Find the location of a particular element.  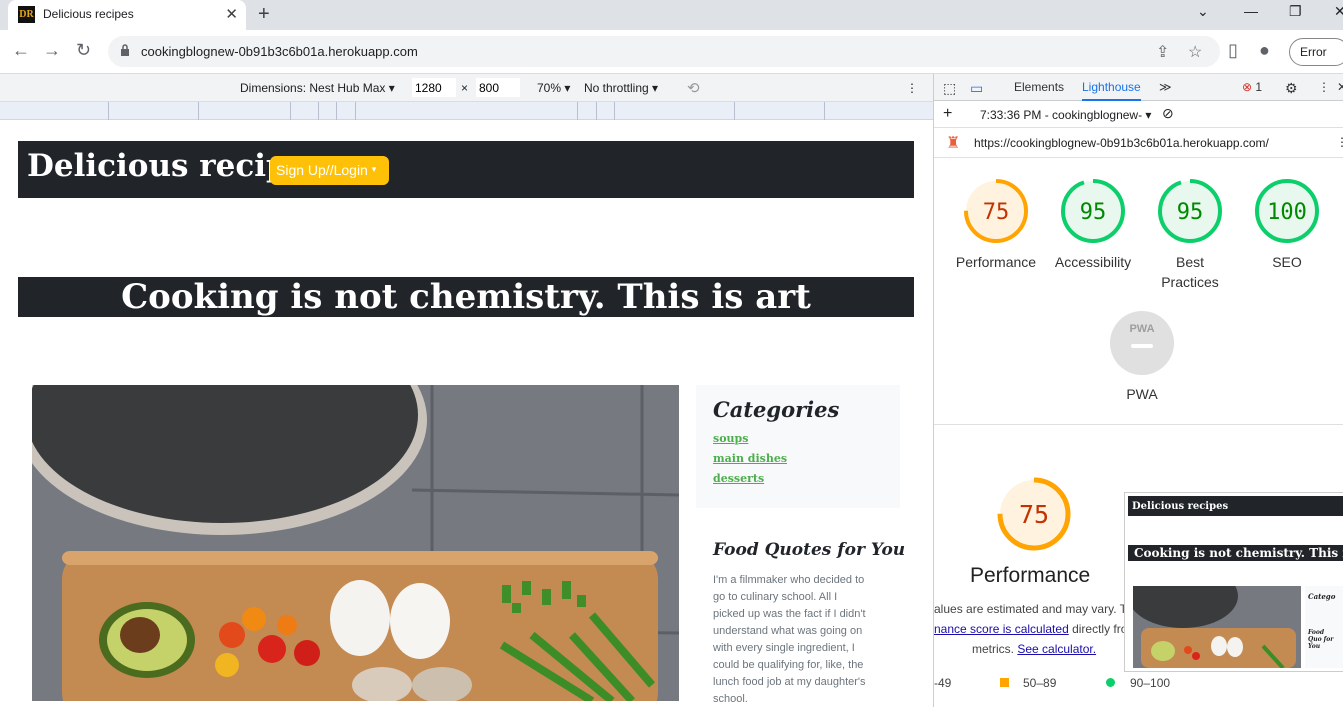

side-panel-icon: ▯ is located at coordinates (1233, 50).